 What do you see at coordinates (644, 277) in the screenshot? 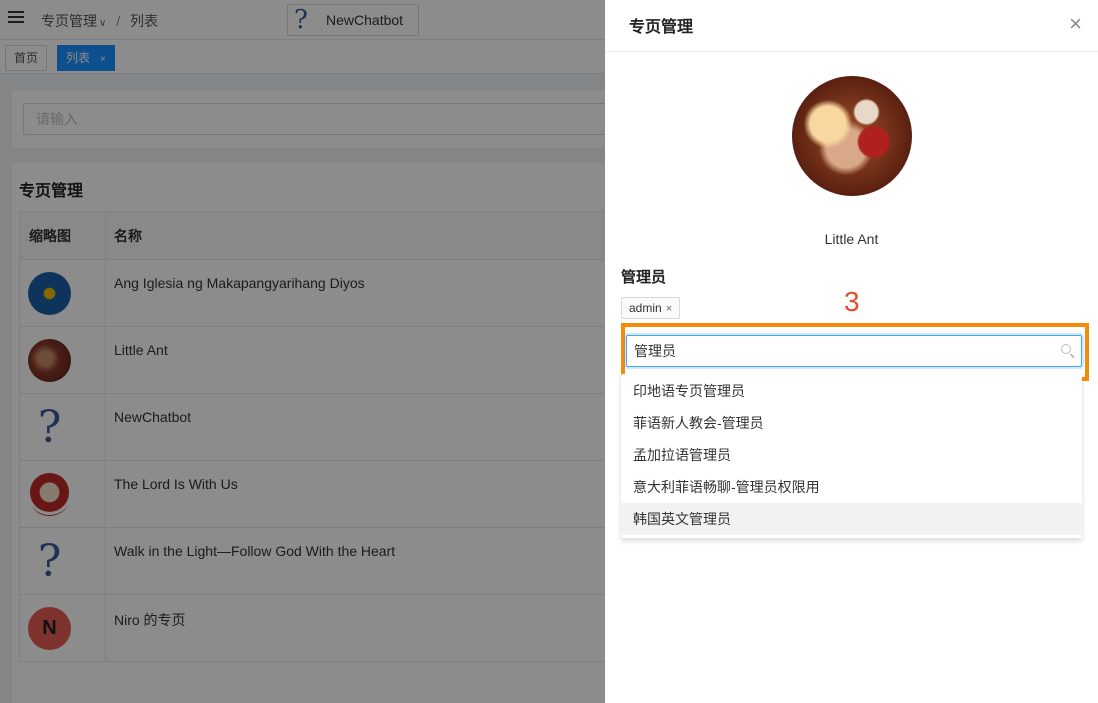
I see `admins-label: 管理员` at bounding box center [644, 277].